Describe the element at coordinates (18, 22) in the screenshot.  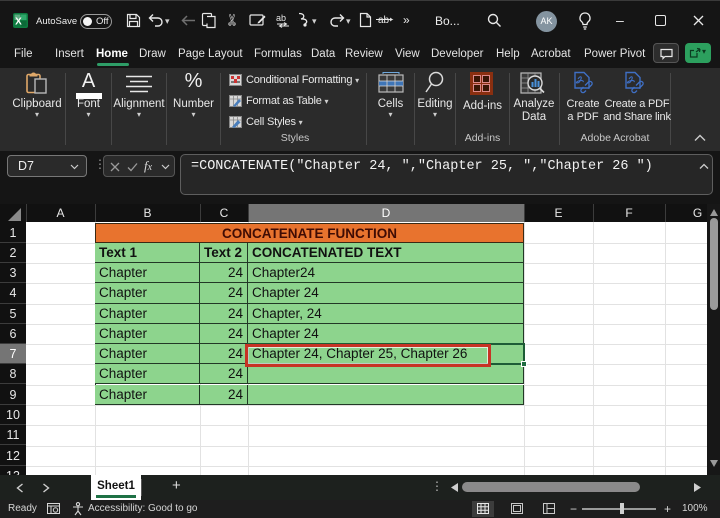
I see `svg-text: X` at that location.